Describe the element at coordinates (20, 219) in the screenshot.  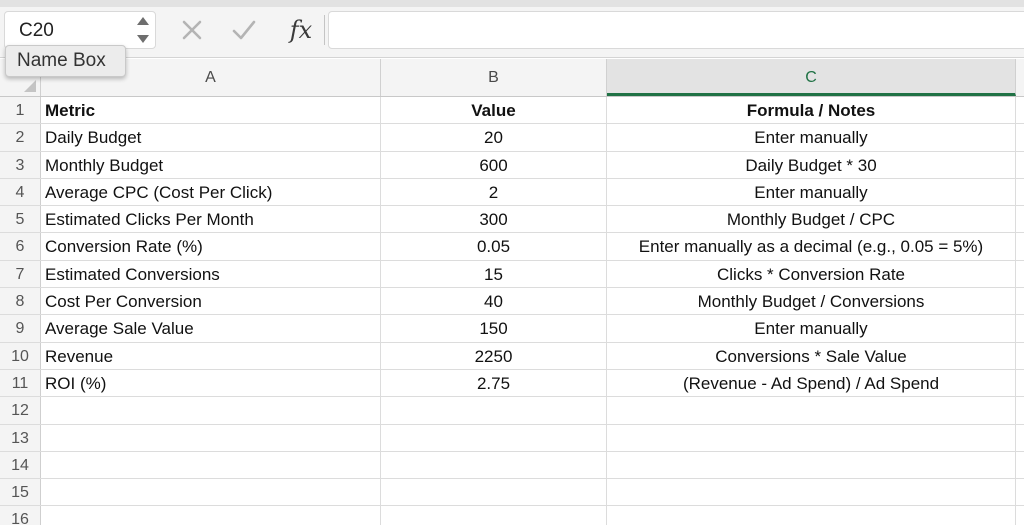
I see `row-header: 5` at that location.